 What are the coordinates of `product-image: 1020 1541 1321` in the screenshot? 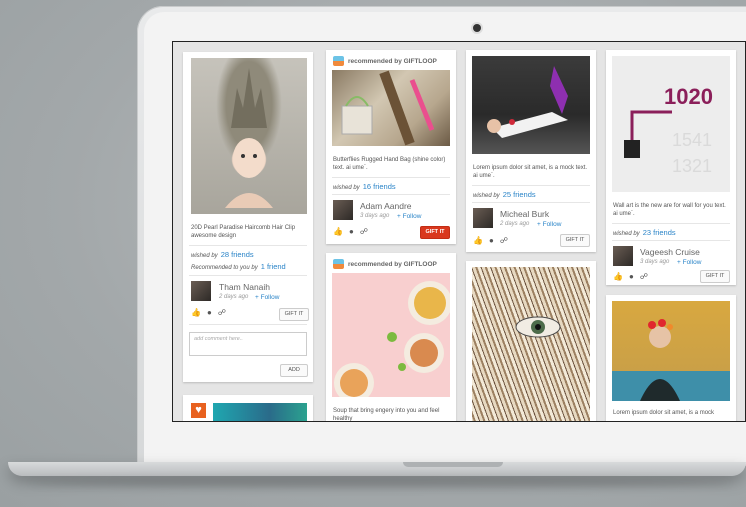 It's located at (671, 124).